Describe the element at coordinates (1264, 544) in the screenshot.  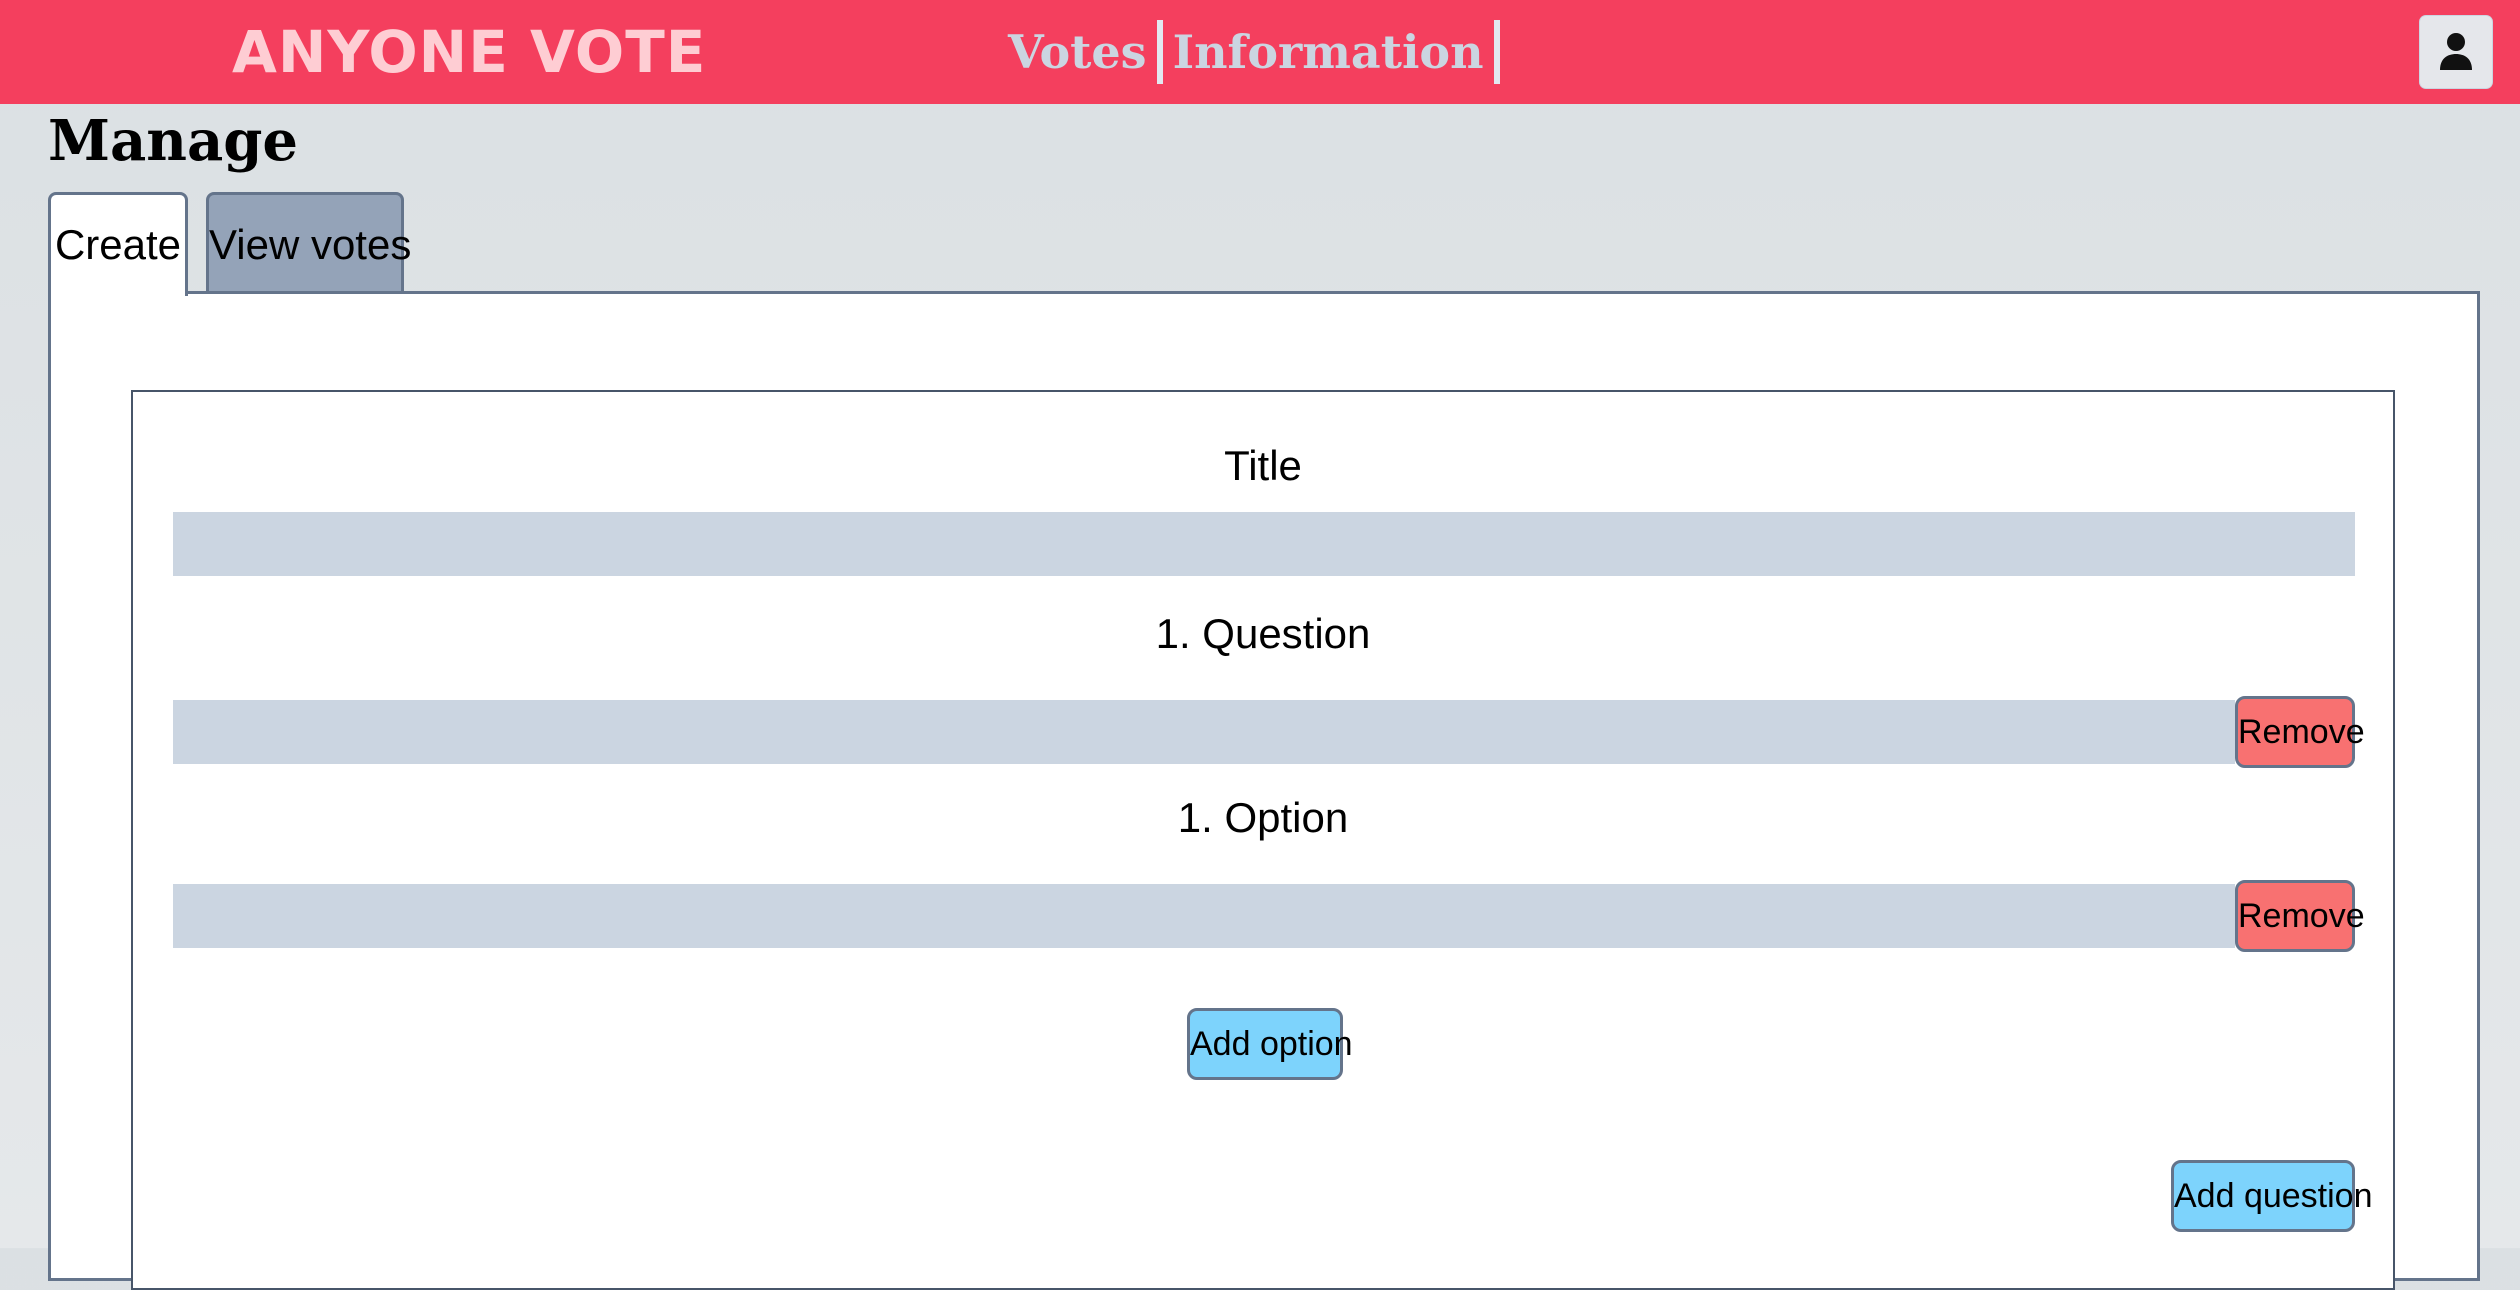
I see `title-input` at that location.